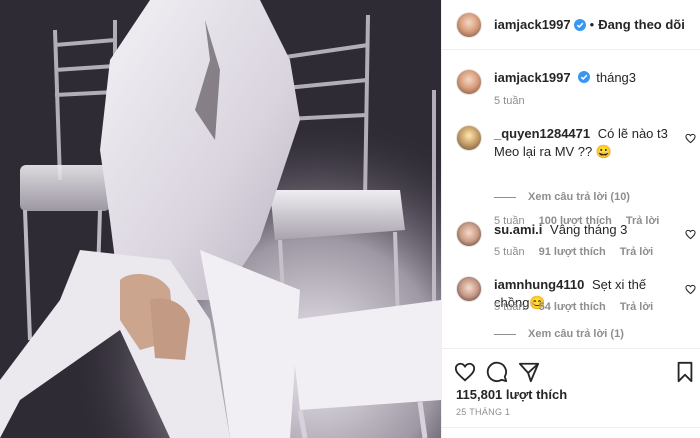 Image resolution: width=700 pixels, height=438 pixels. I want to click on comment-likes: 54 lượt thích, so click(572, 307).